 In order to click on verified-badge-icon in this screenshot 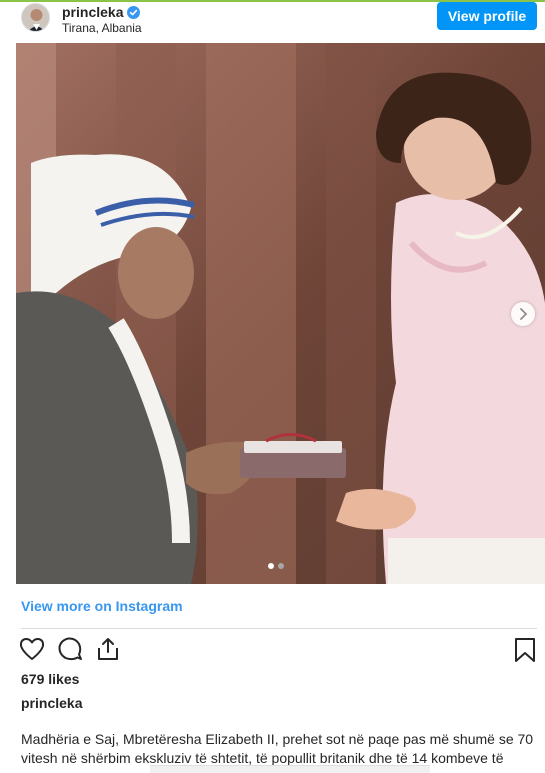, I will do `click(134, 12)`.